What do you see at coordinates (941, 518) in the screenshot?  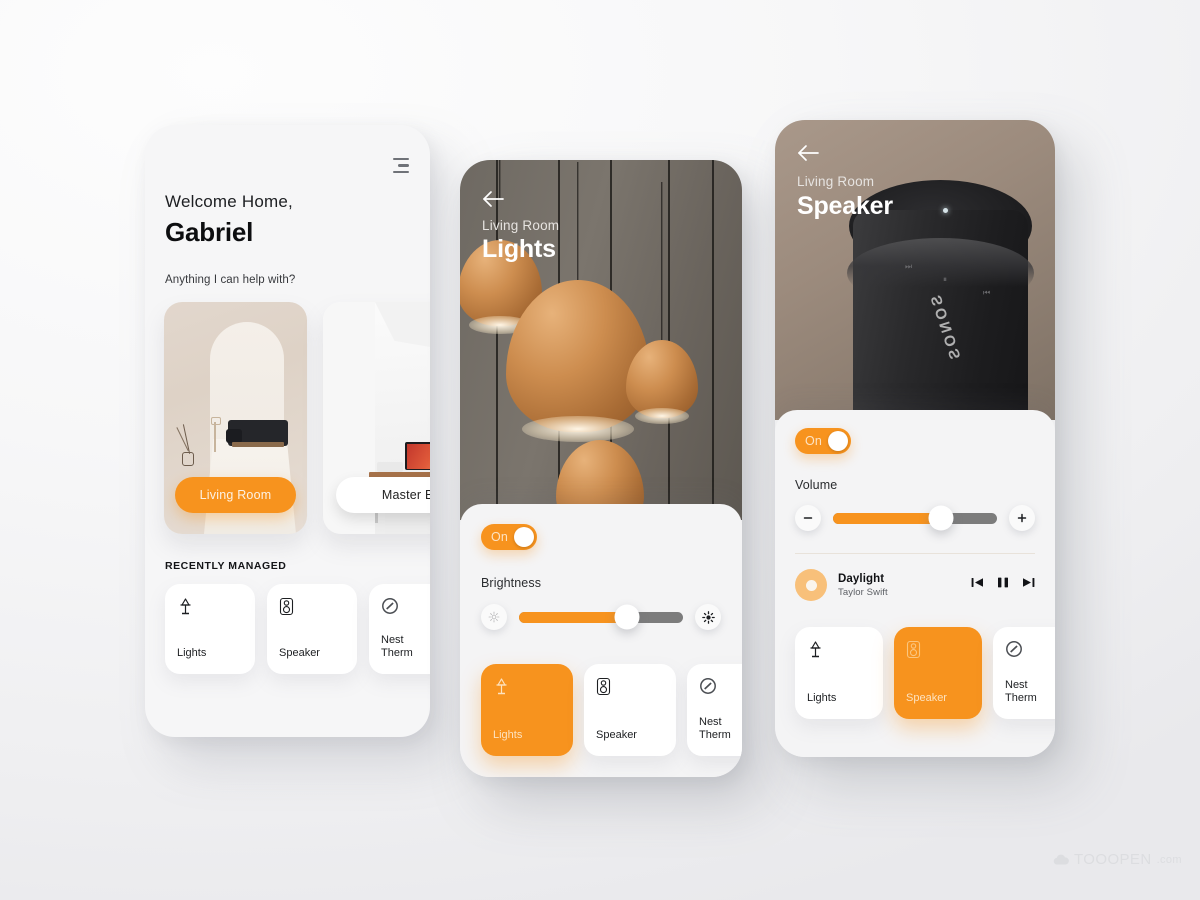 I see `volume-knob` at bounding box center [941, 518].